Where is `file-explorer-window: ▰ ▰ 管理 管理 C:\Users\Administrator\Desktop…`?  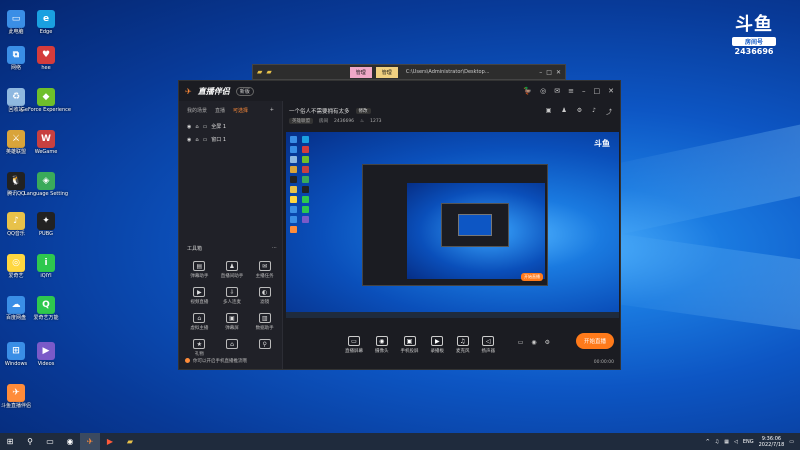
file-explorer-window: ▰ ▰ 管理 管理 C:\Users\Administrator\Desktop… is located at coordinates (409, 72).